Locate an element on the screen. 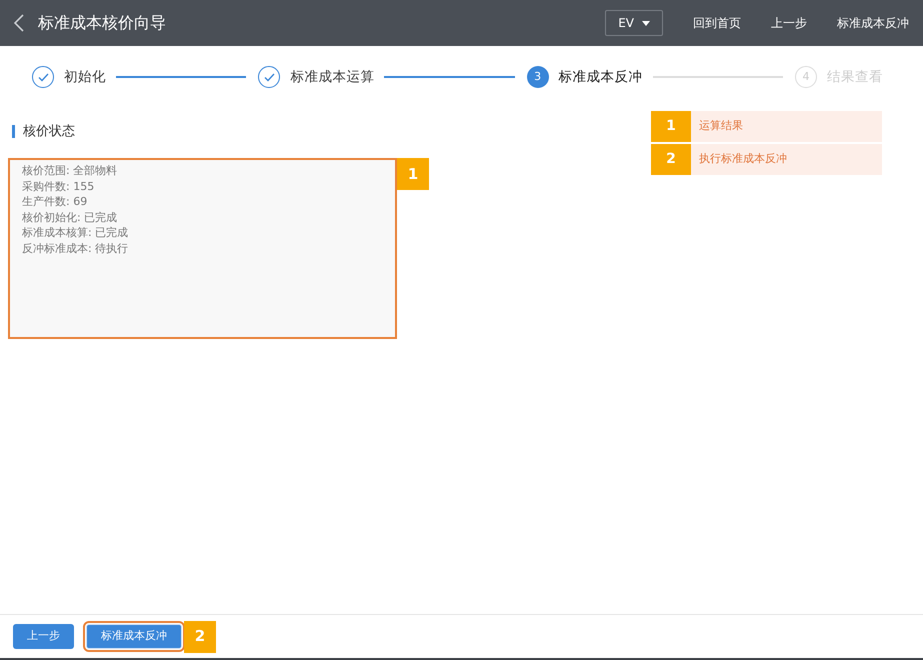 This screenshot has height=660, width=923. back-icon is located at coordinates (19, 23).